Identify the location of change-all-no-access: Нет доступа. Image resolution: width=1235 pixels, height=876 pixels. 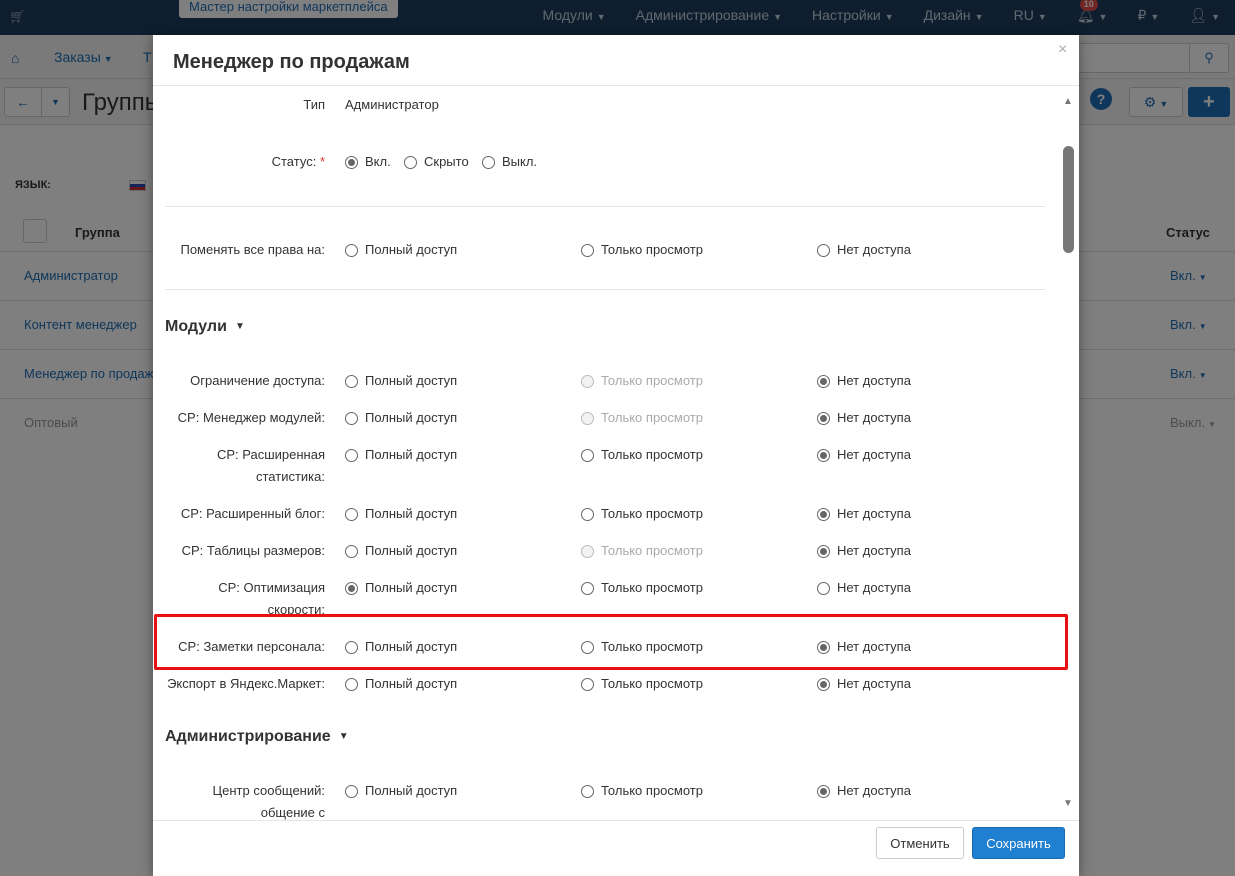
(864, 250).